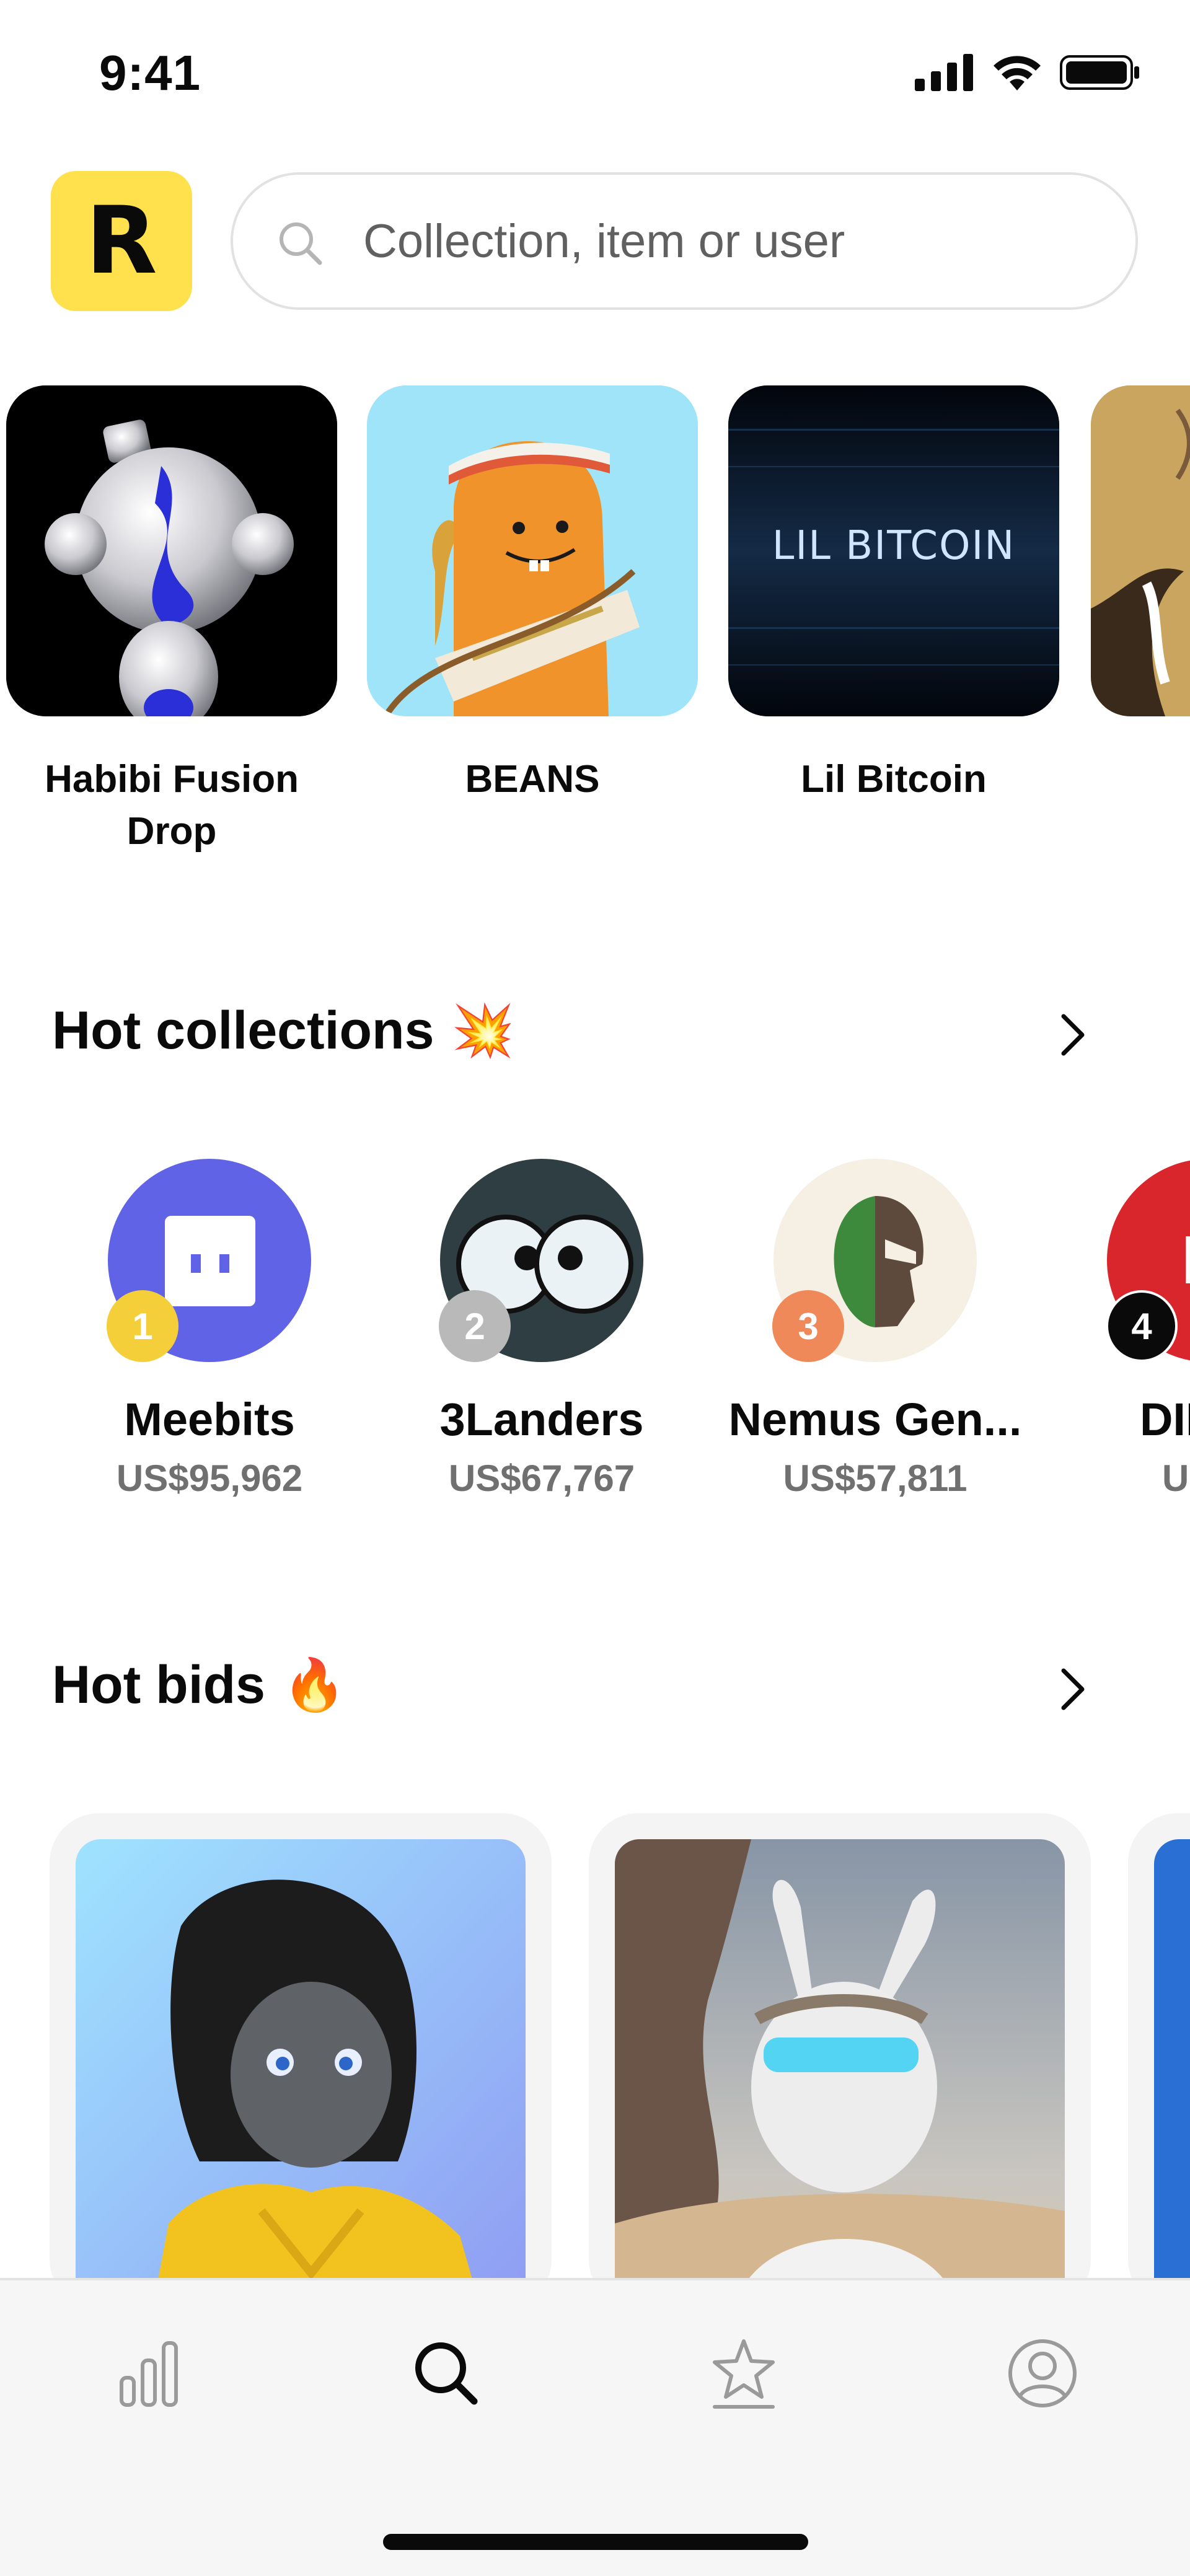  I want to click on search-input, so click(735, 241).